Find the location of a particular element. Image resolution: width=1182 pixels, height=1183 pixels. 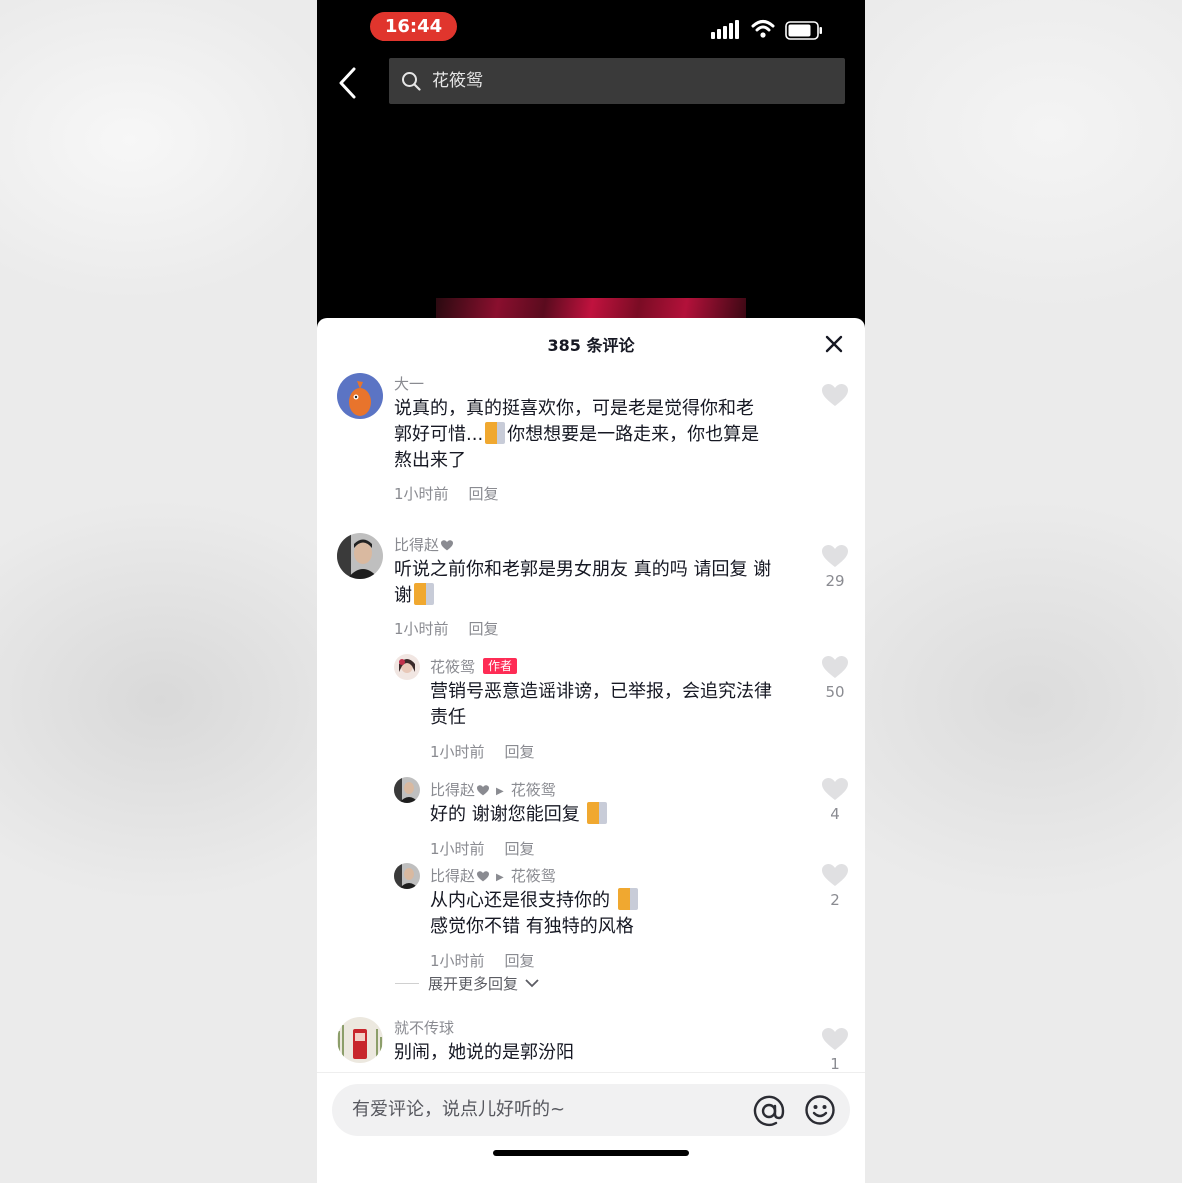

comment-username: 大一 is located at coordinates (409, 383).